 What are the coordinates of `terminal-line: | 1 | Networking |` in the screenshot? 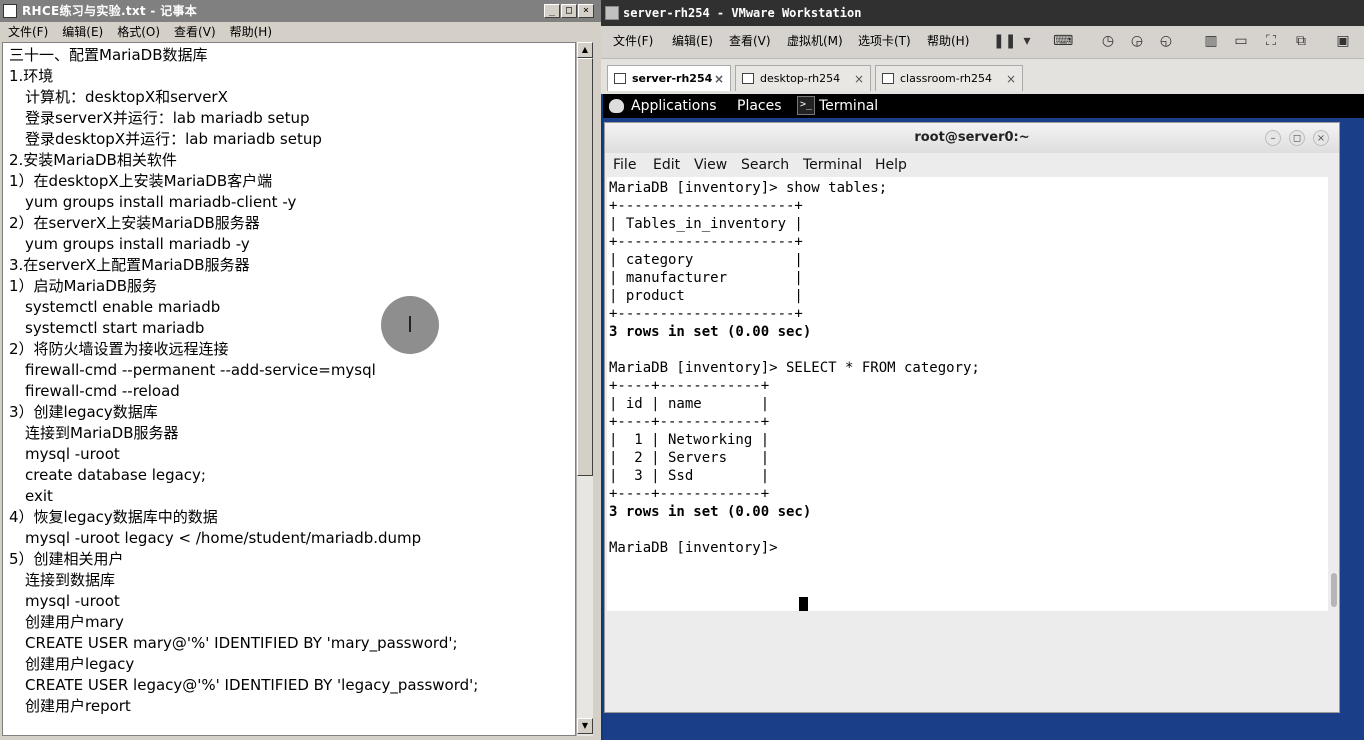 It's located at (689, 440).